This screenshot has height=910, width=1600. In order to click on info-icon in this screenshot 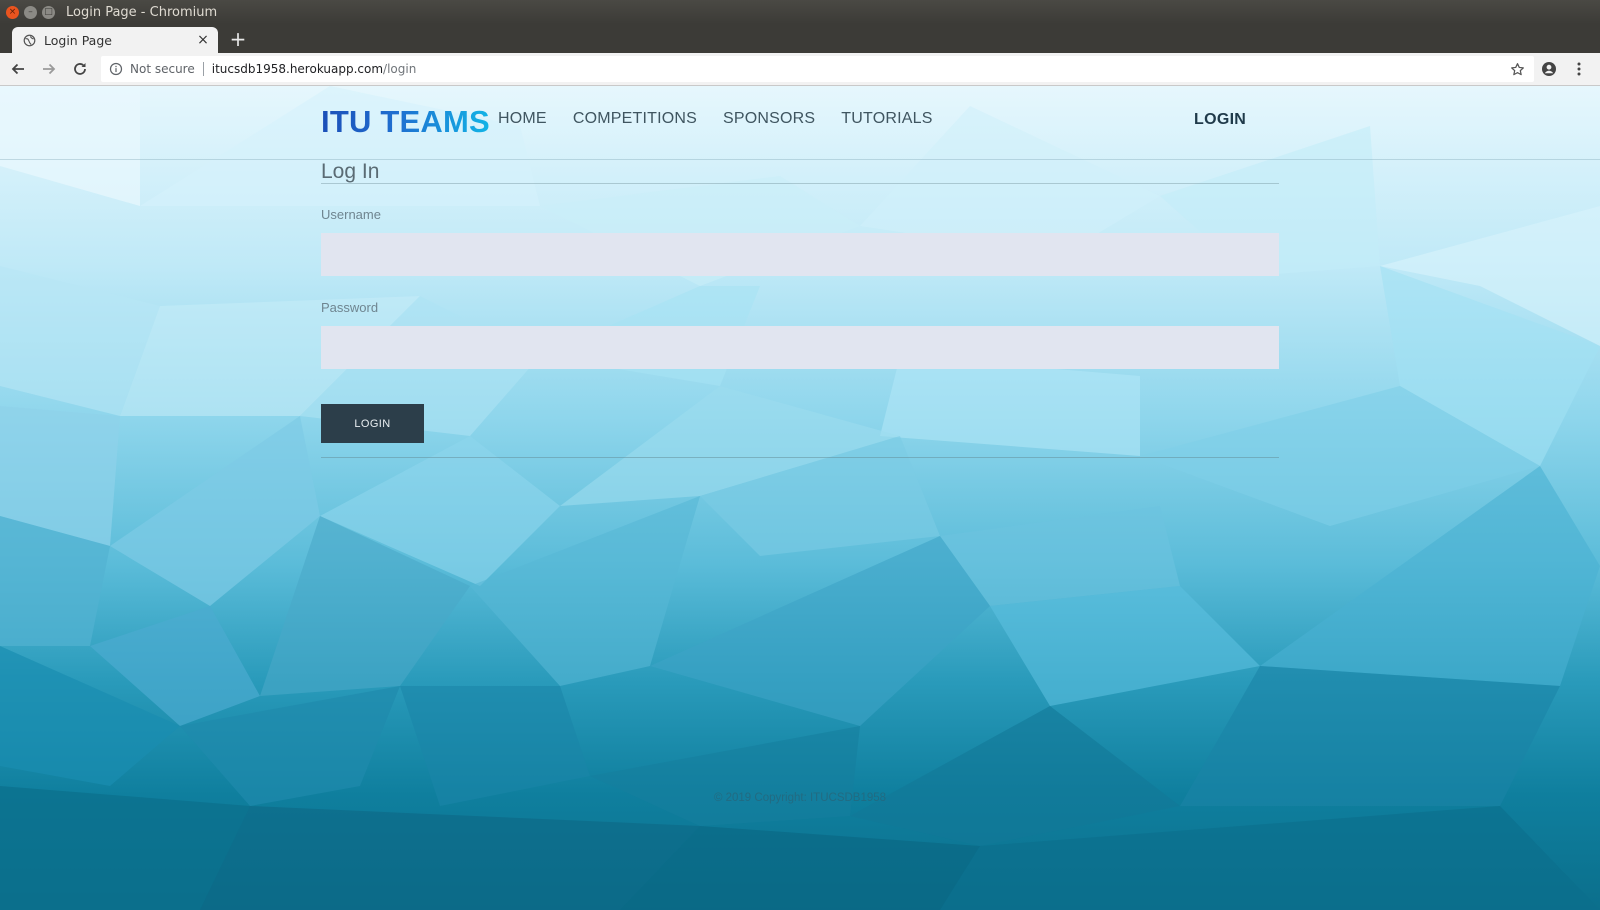, I will do `click(116, 69)`.